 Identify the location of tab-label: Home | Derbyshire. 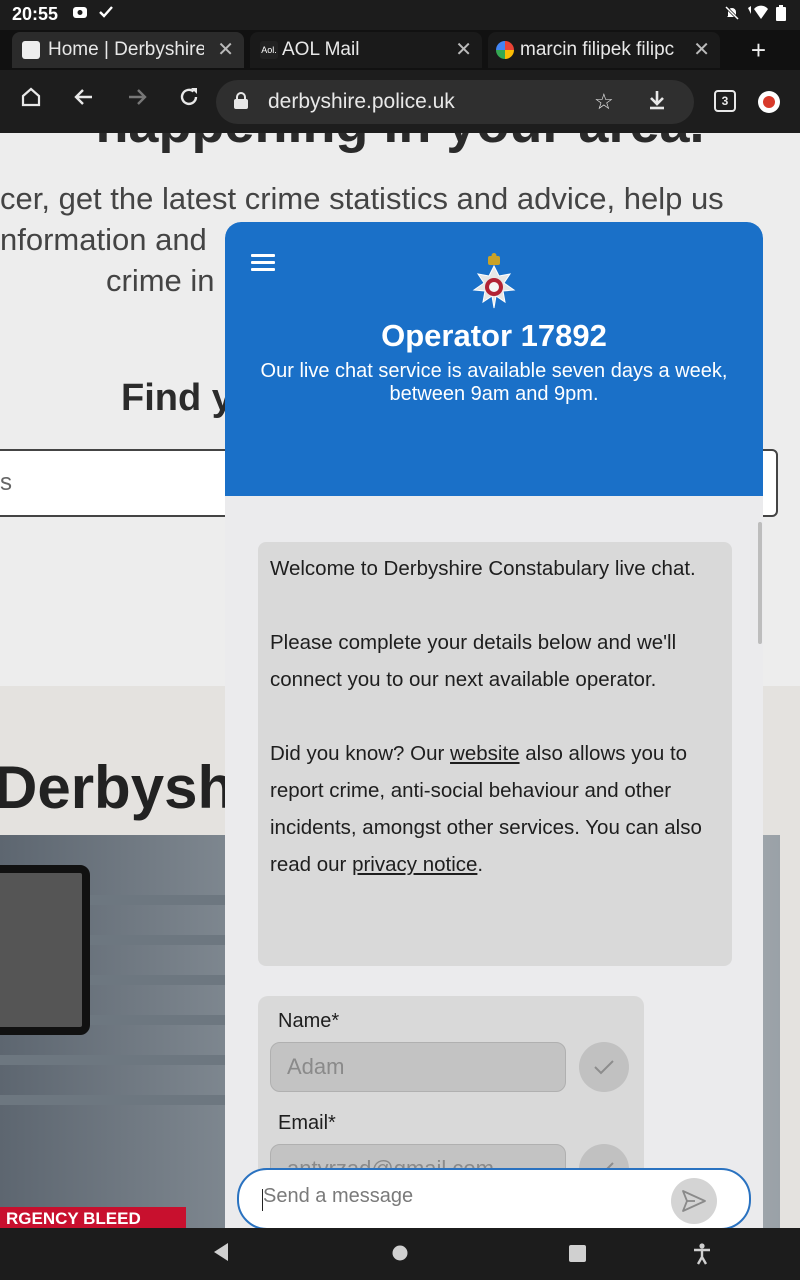
(126, 49).